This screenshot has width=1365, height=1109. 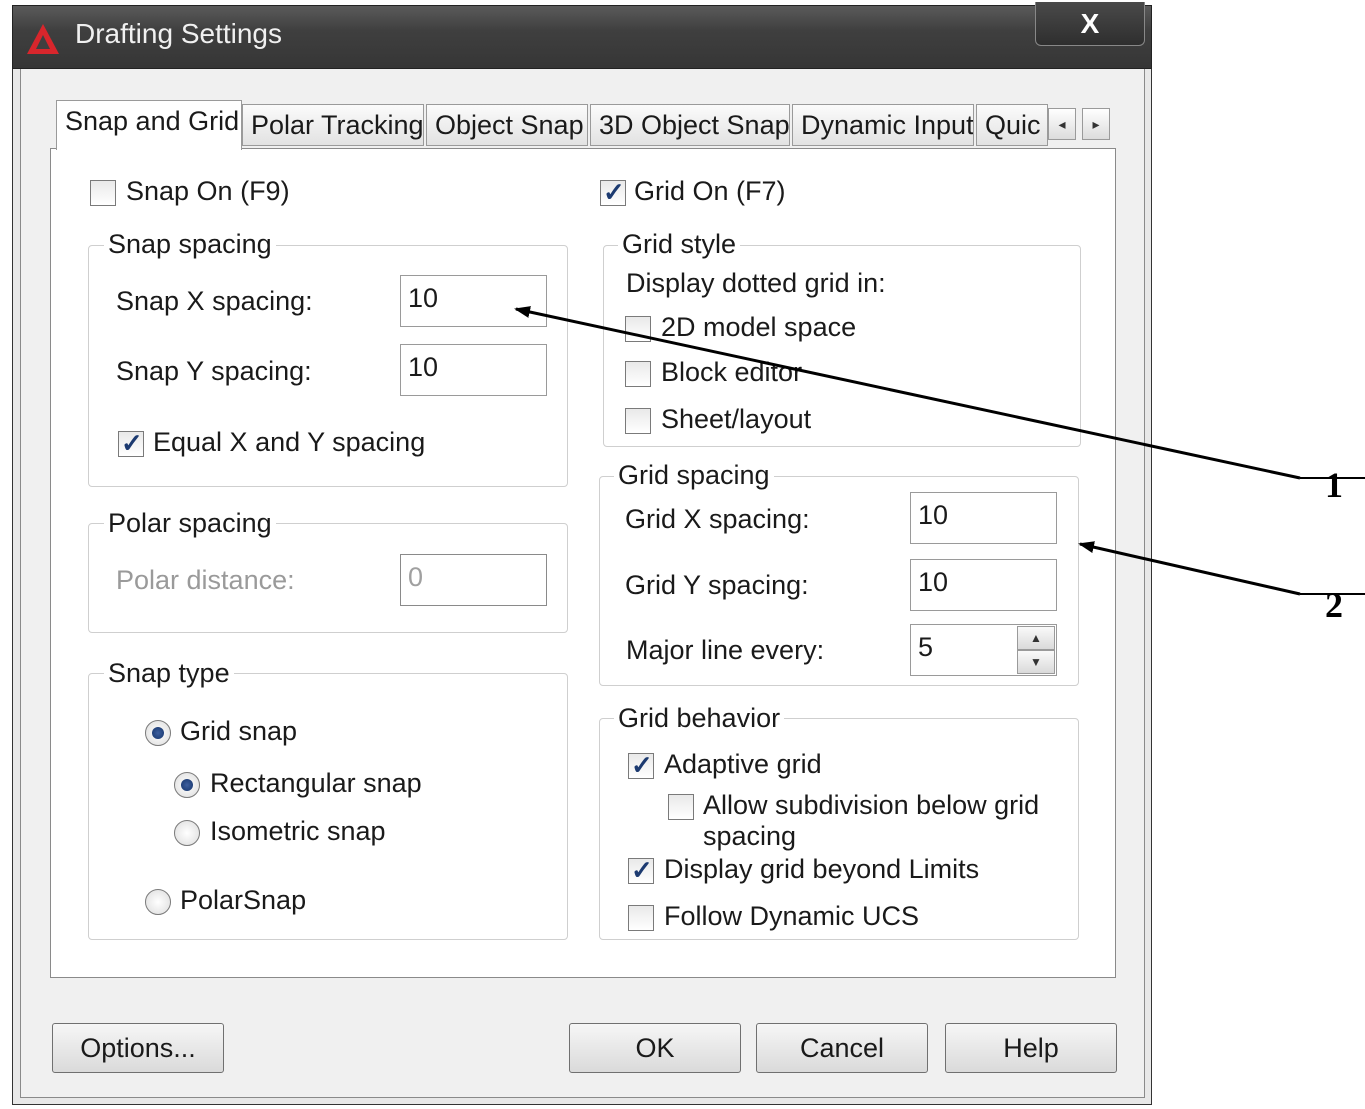 What do you see at coordinates (289, 442) in the screenshot?
I see `equal-xy-spacing-label: Equal X and Y spacing` at bounding box center [289, 442].